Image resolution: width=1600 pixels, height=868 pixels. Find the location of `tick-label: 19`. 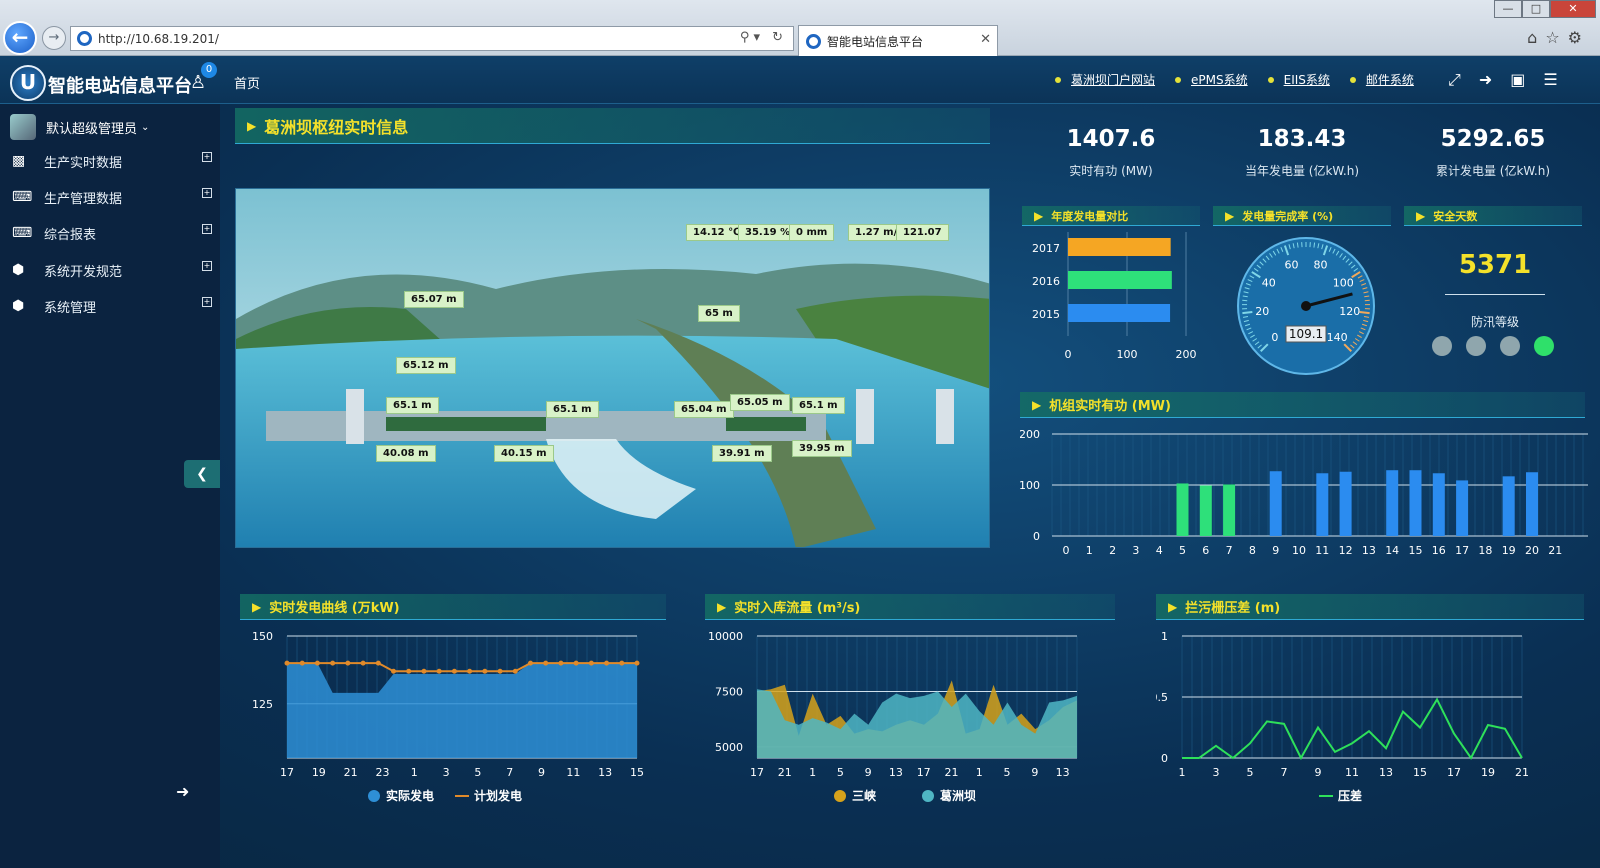

tick-label: 19 is located at coordinates (1509, 550).